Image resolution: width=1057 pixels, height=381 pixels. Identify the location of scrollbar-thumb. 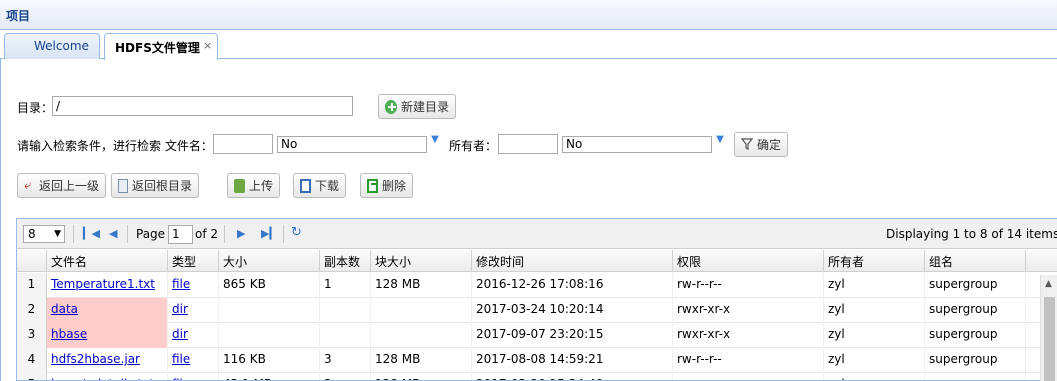
(1049, 339).